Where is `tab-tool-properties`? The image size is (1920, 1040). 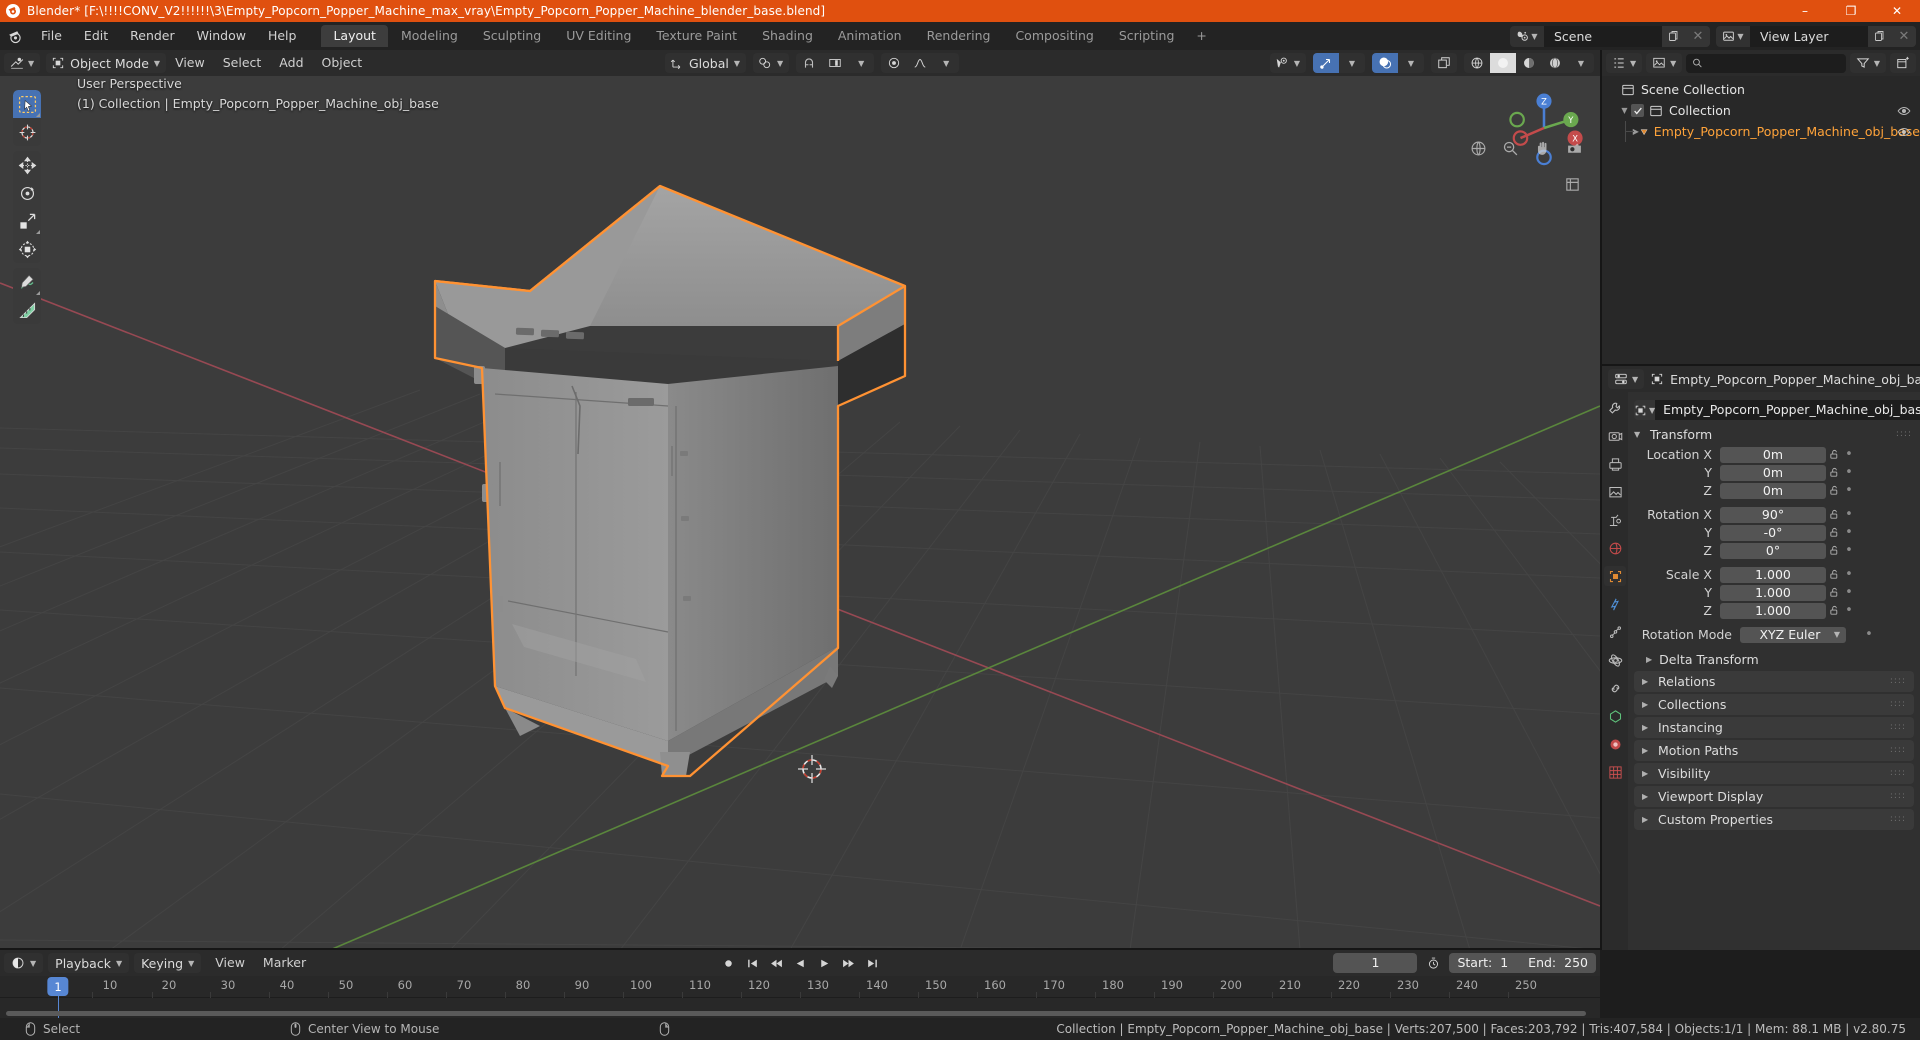
tab-tool-properties is located at coordinates (1615, 408).